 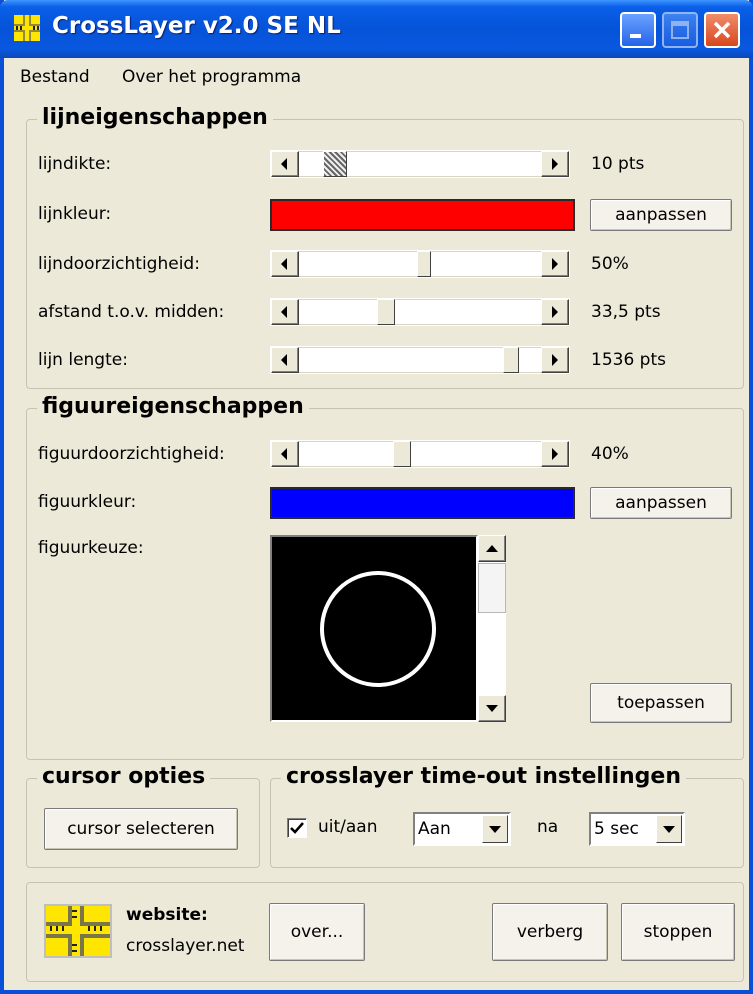 I want to click on timeout-mode-dropdown-button, so click(x=495, y=829).